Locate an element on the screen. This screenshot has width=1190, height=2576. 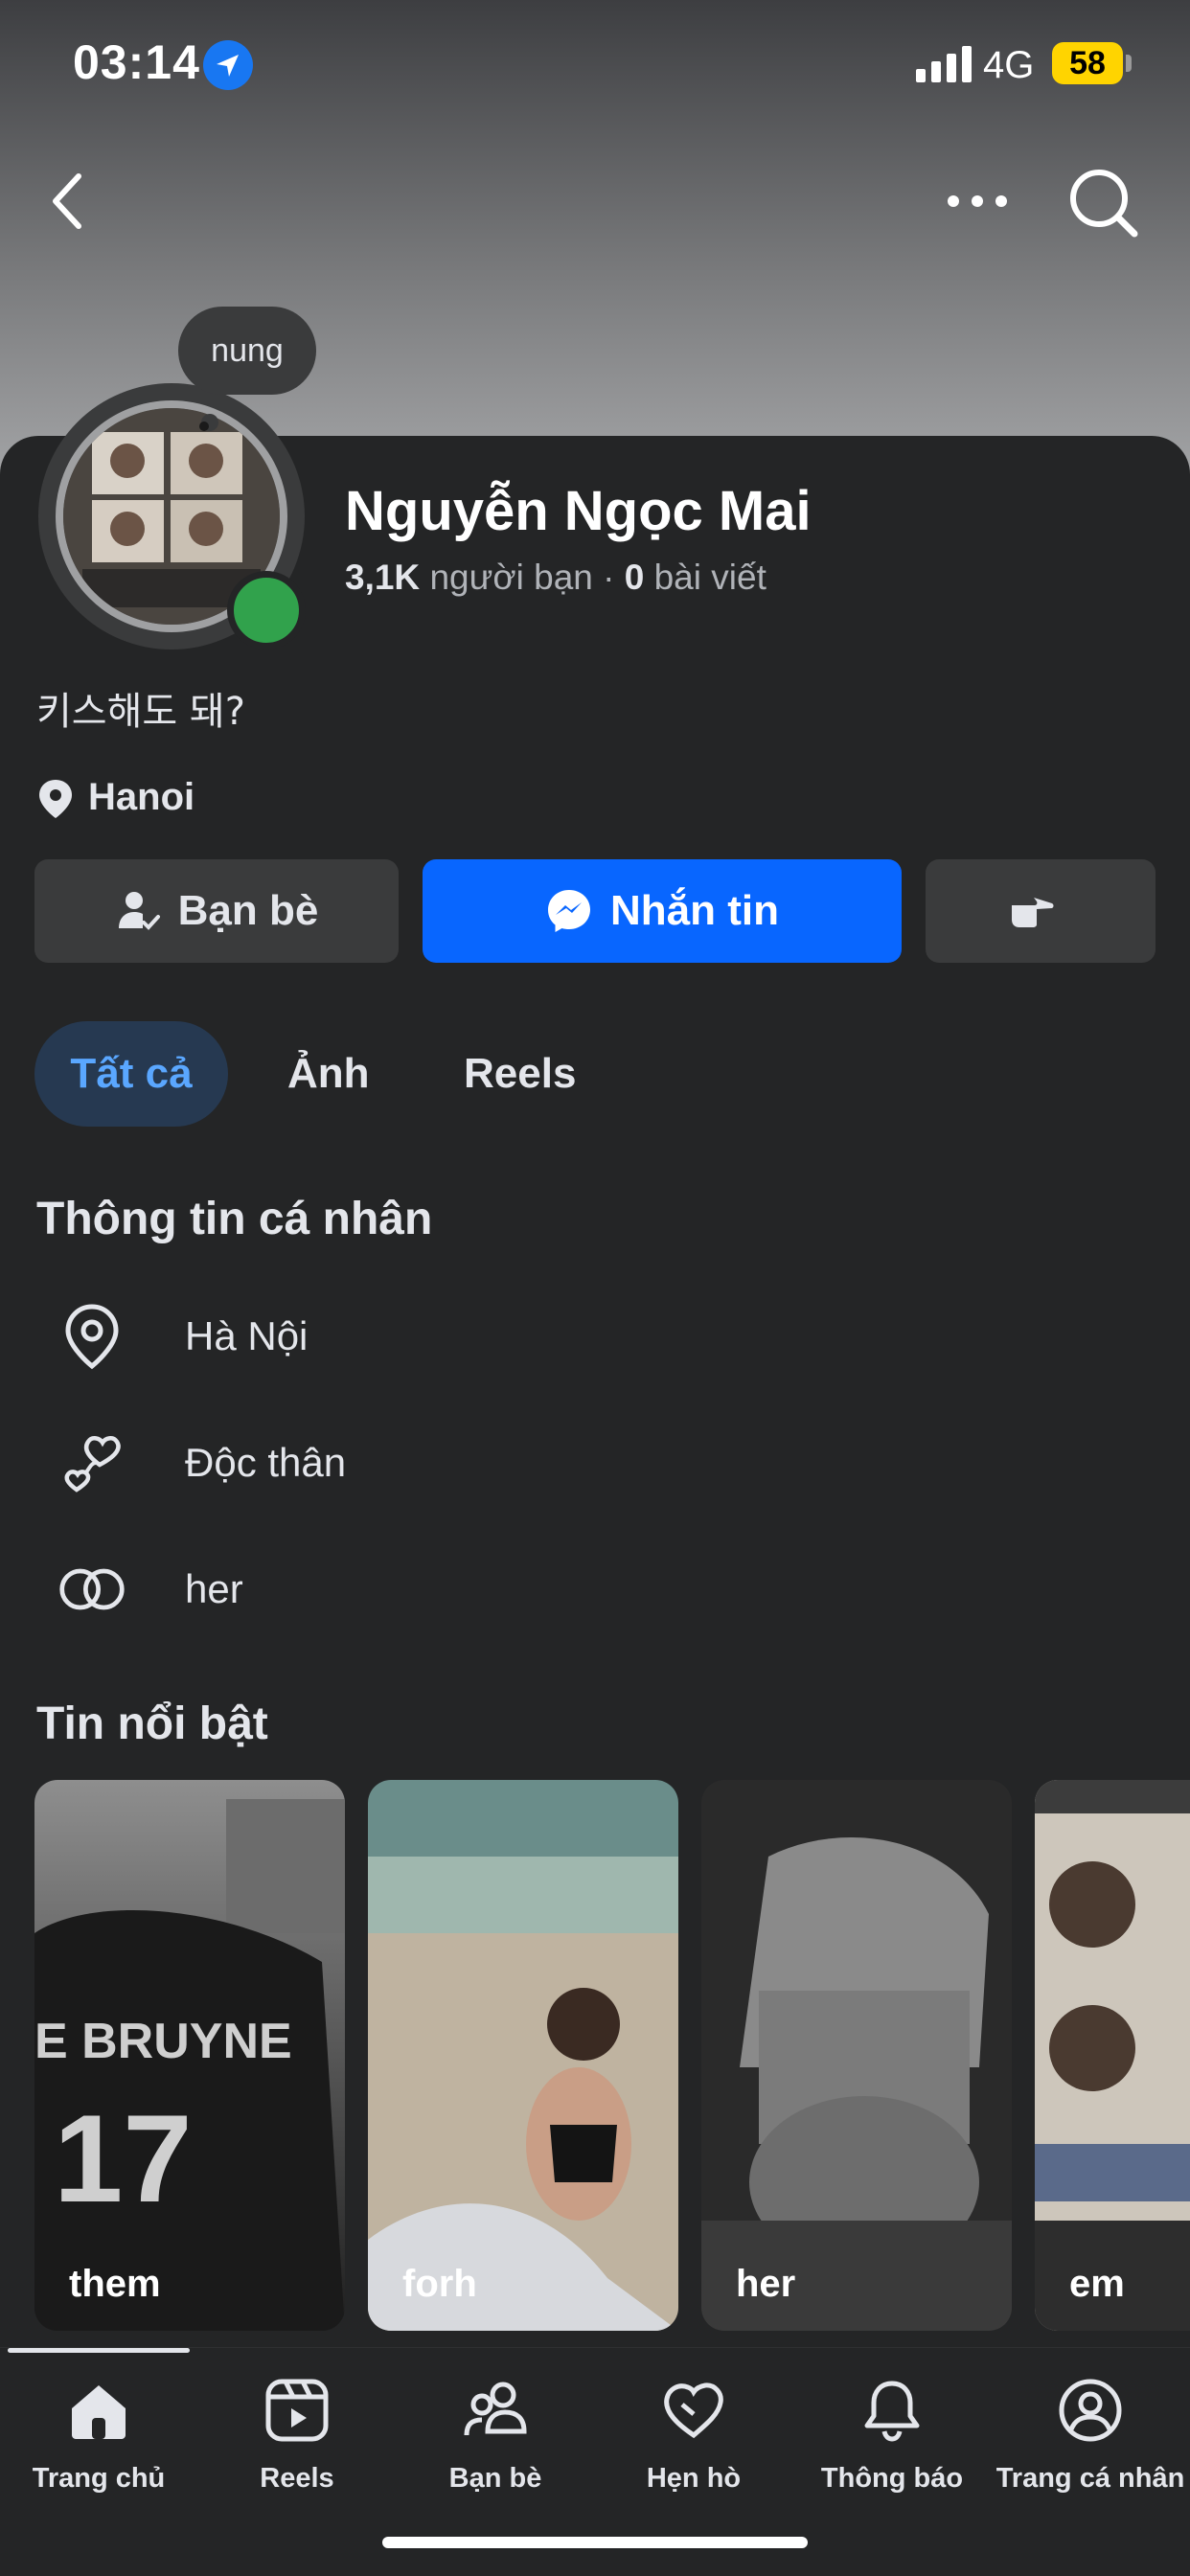
nav-notifications: Thông báo is located at coordinates (892, 2436).